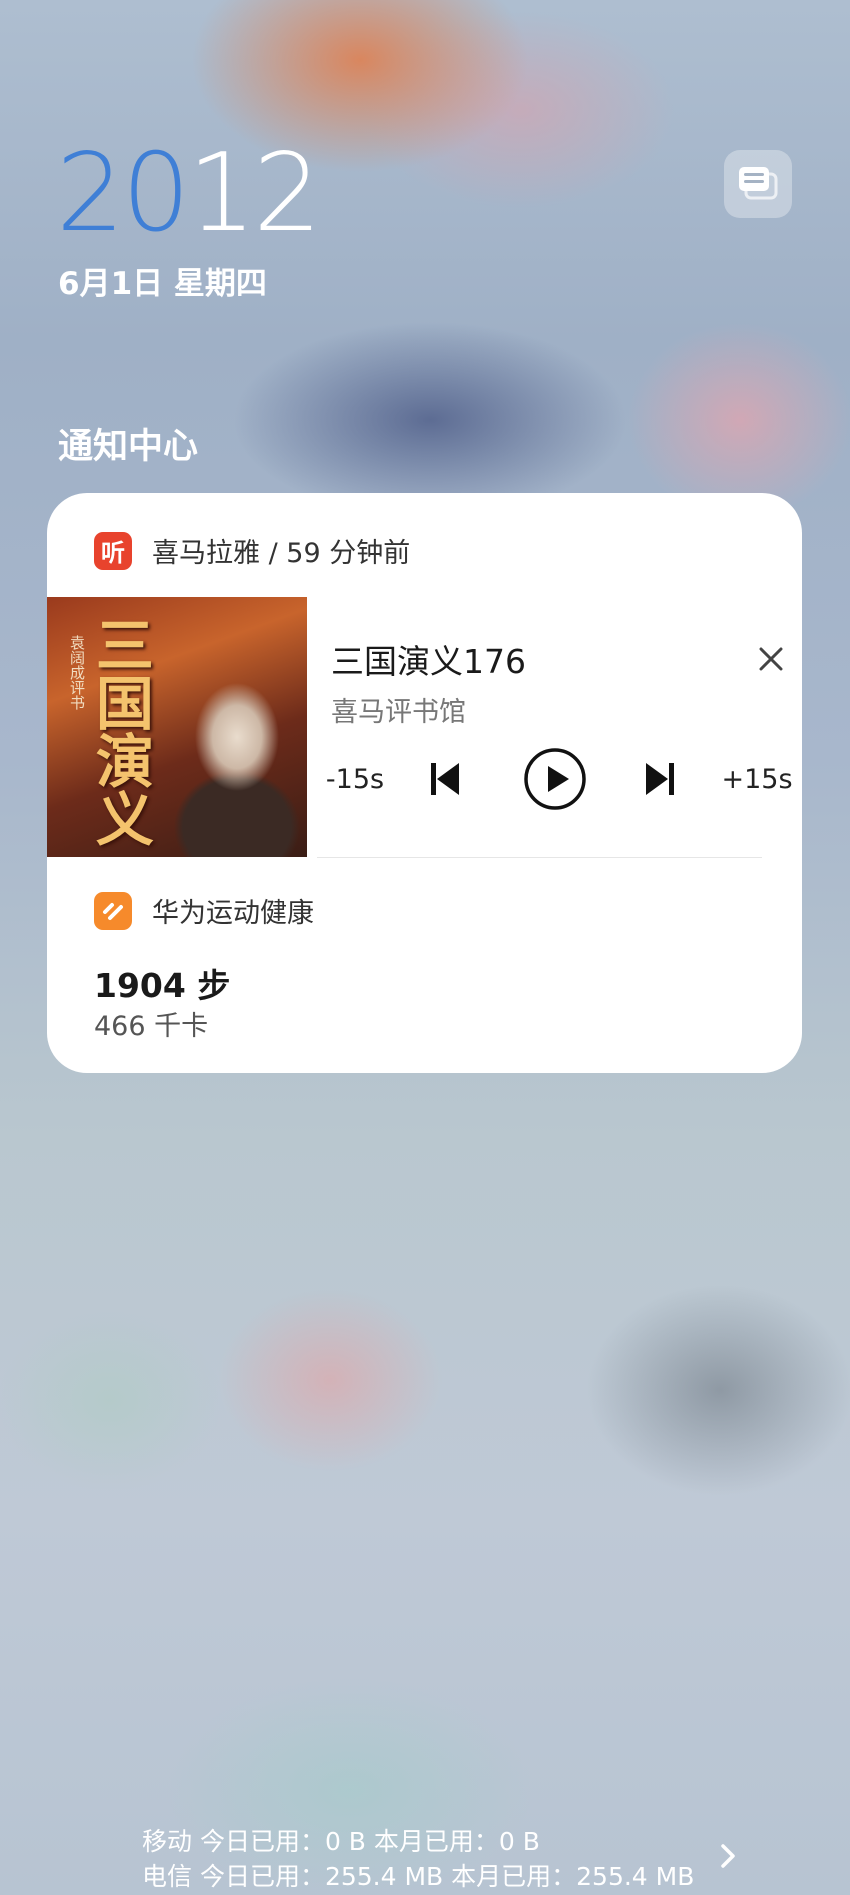 The image size is (850, 1895). I want to click on rewind-15-button: -15s, so click(355, 779).